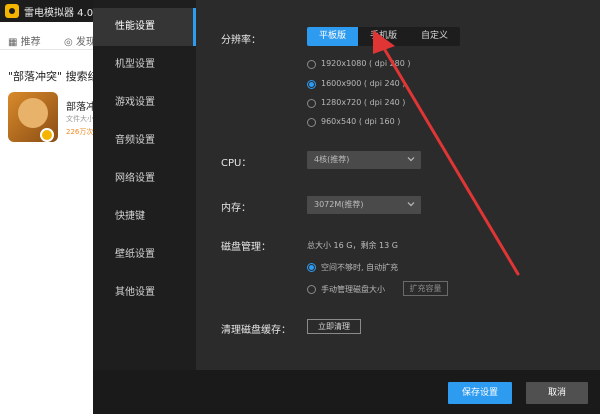 The height and width of the screenshot is (414, 600). Describe the element at coordinates (364, 160) in the screenshot. I see `cpu-select: 4核(推荐)` at that location.